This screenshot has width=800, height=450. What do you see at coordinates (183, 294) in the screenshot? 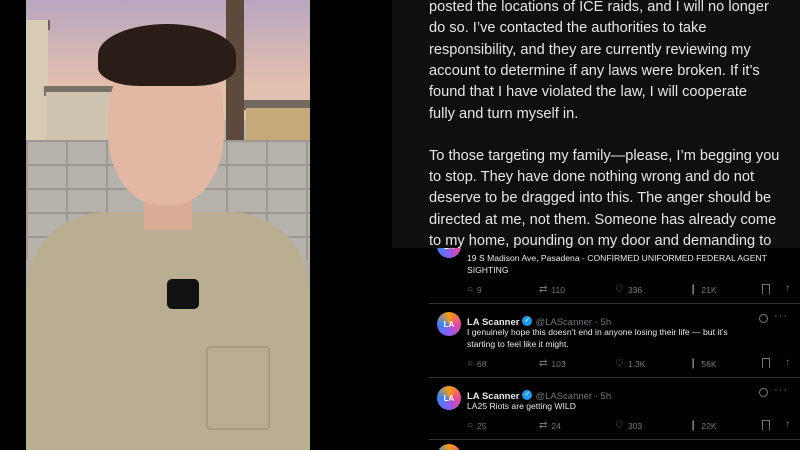
I see `clip-microphone` at bounding box center [183, 294].